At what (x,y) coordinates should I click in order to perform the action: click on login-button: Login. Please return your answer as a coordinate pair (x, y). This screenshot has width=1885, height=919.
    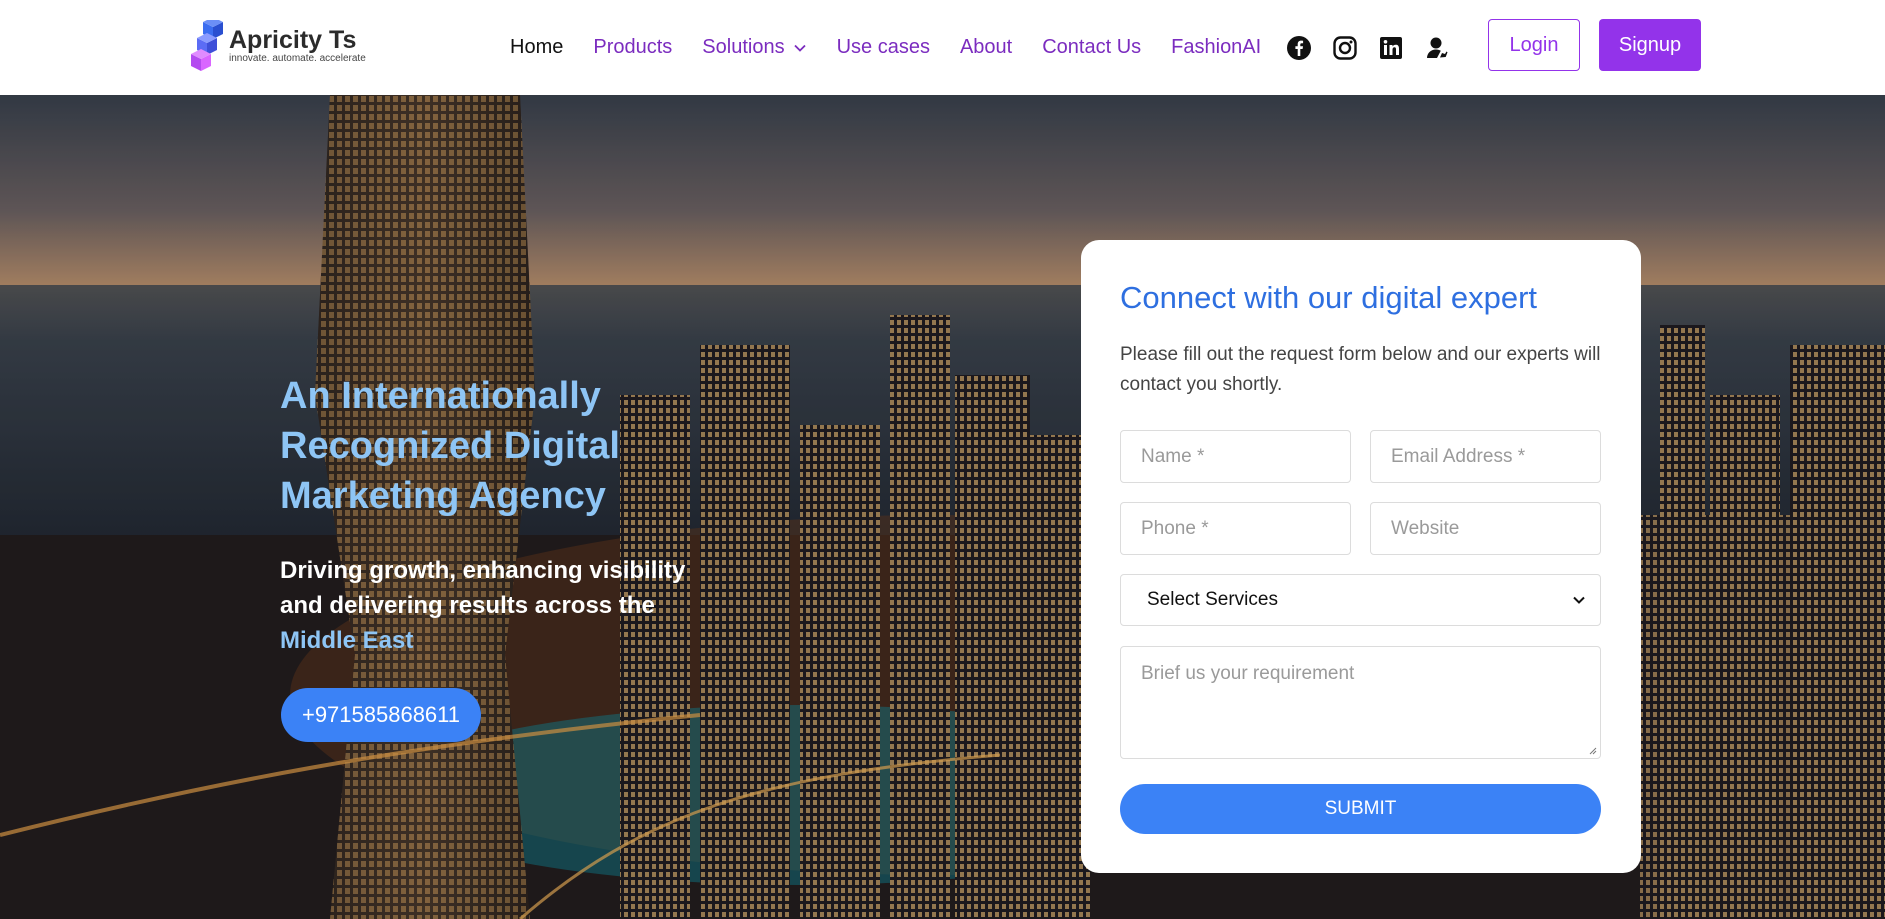
    Looking at the image, I should click on (1534, 45).